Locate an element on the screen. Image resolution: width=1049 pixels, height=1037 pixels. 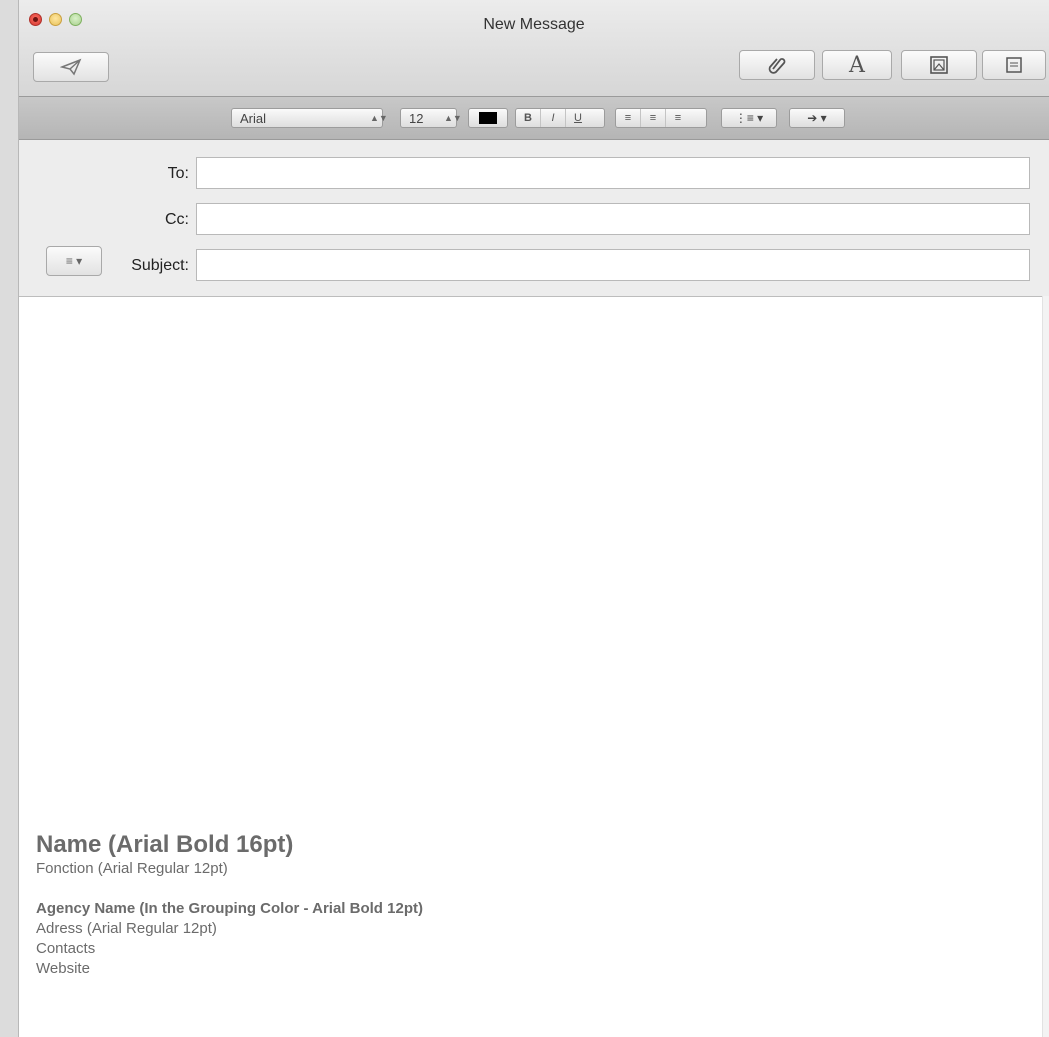
signature-website: Website is located at coordinates (63, 968).